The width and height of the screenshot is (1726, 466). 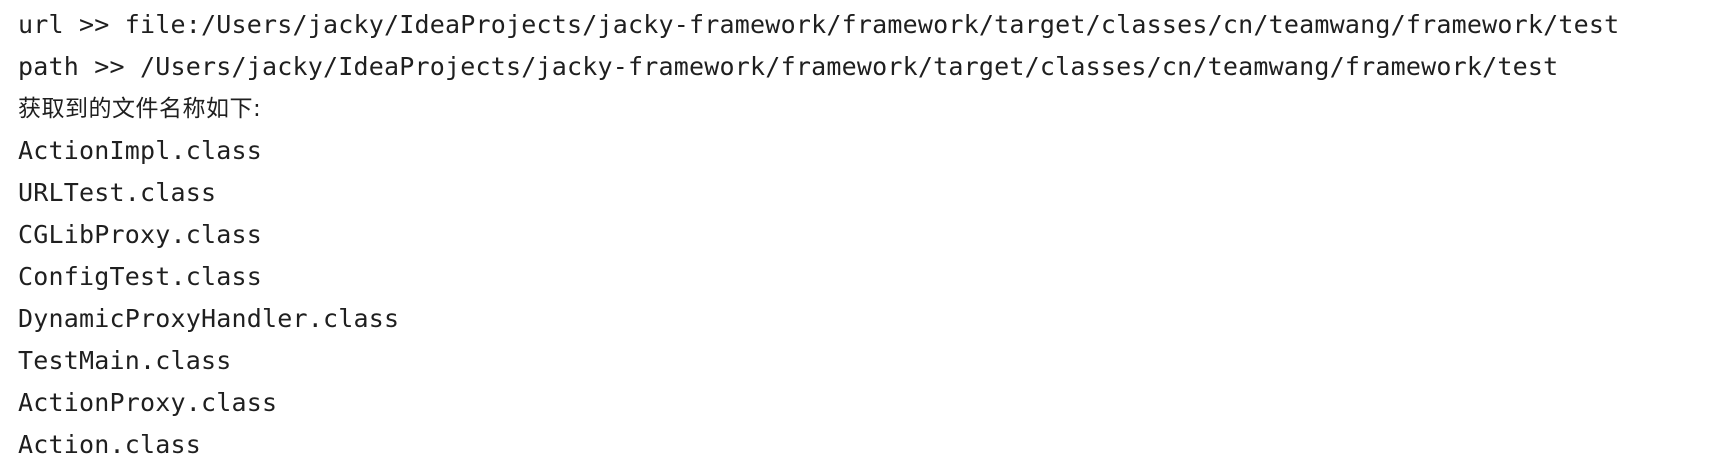 I want to click on console-line-file: ActionImpl.class, so click(x=140, y=150).